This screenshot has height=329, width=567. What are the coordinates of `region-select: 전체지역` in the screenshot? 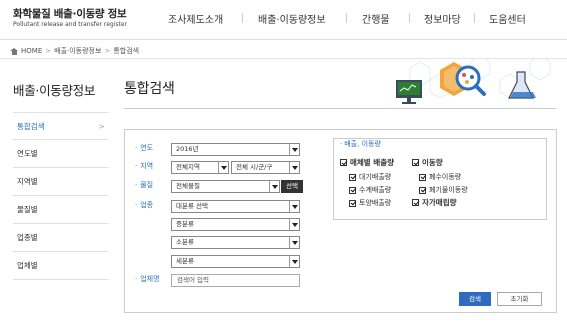 It's located at (200, 167).